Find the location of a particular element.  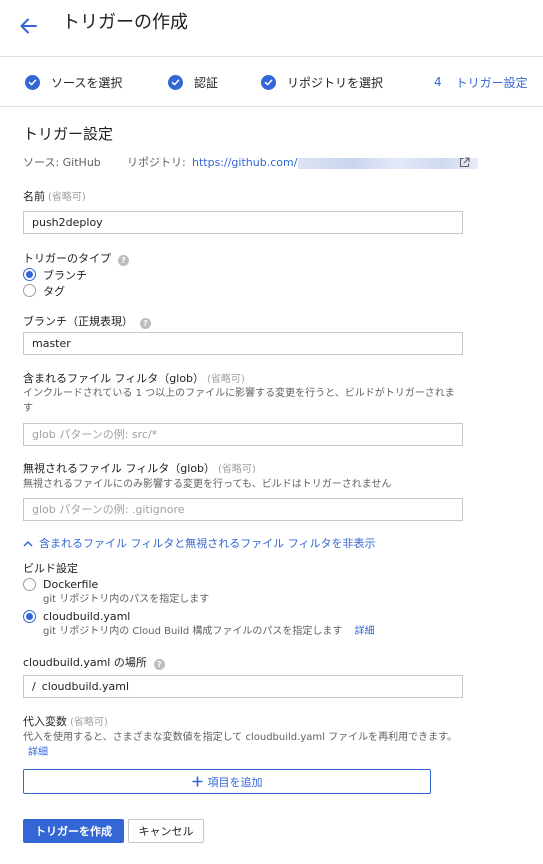

step-authenticate: 認証 is located at coordinates (193, 82).